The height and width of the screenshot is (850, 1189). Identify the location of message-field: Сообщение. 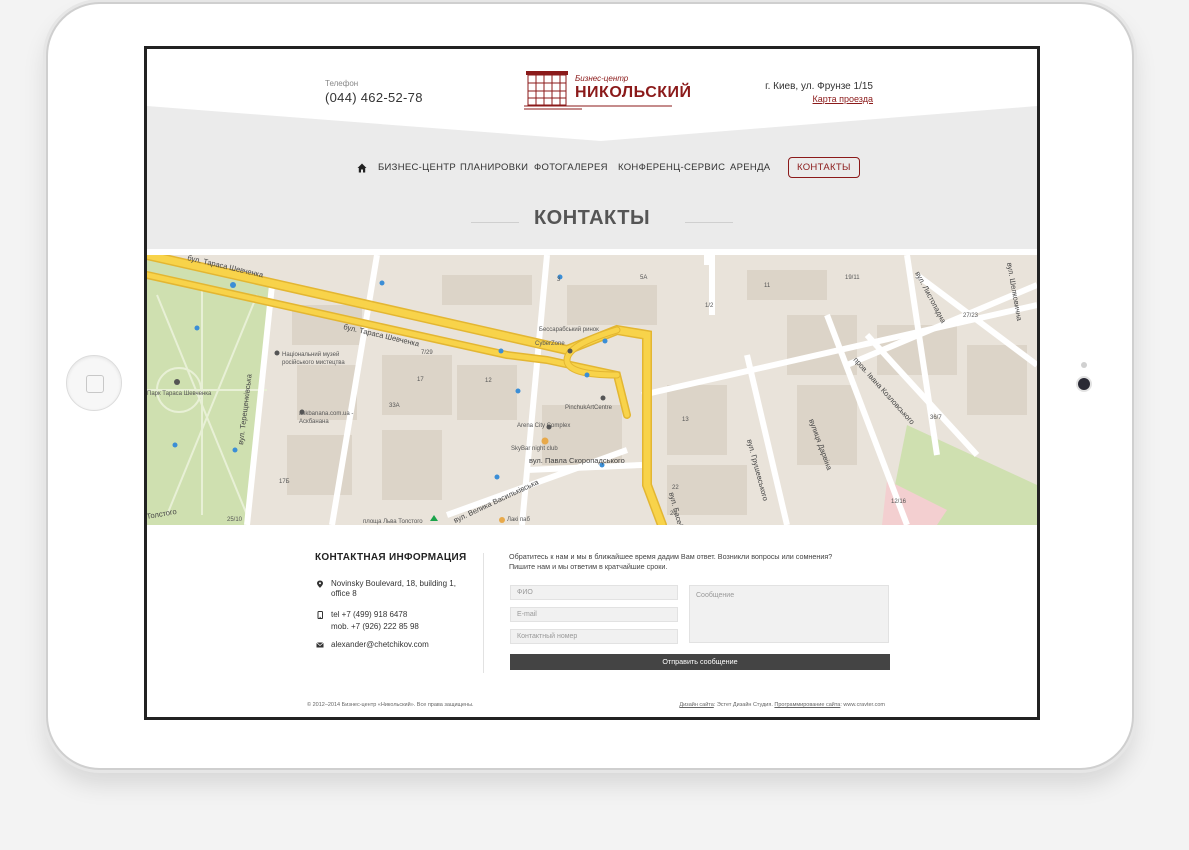
(789, 614).